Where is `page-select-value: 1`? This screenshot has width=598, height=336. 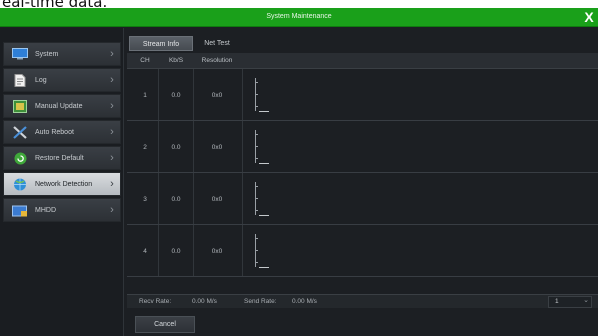
page-select-value: 1 is located at coordinates (557, 301).